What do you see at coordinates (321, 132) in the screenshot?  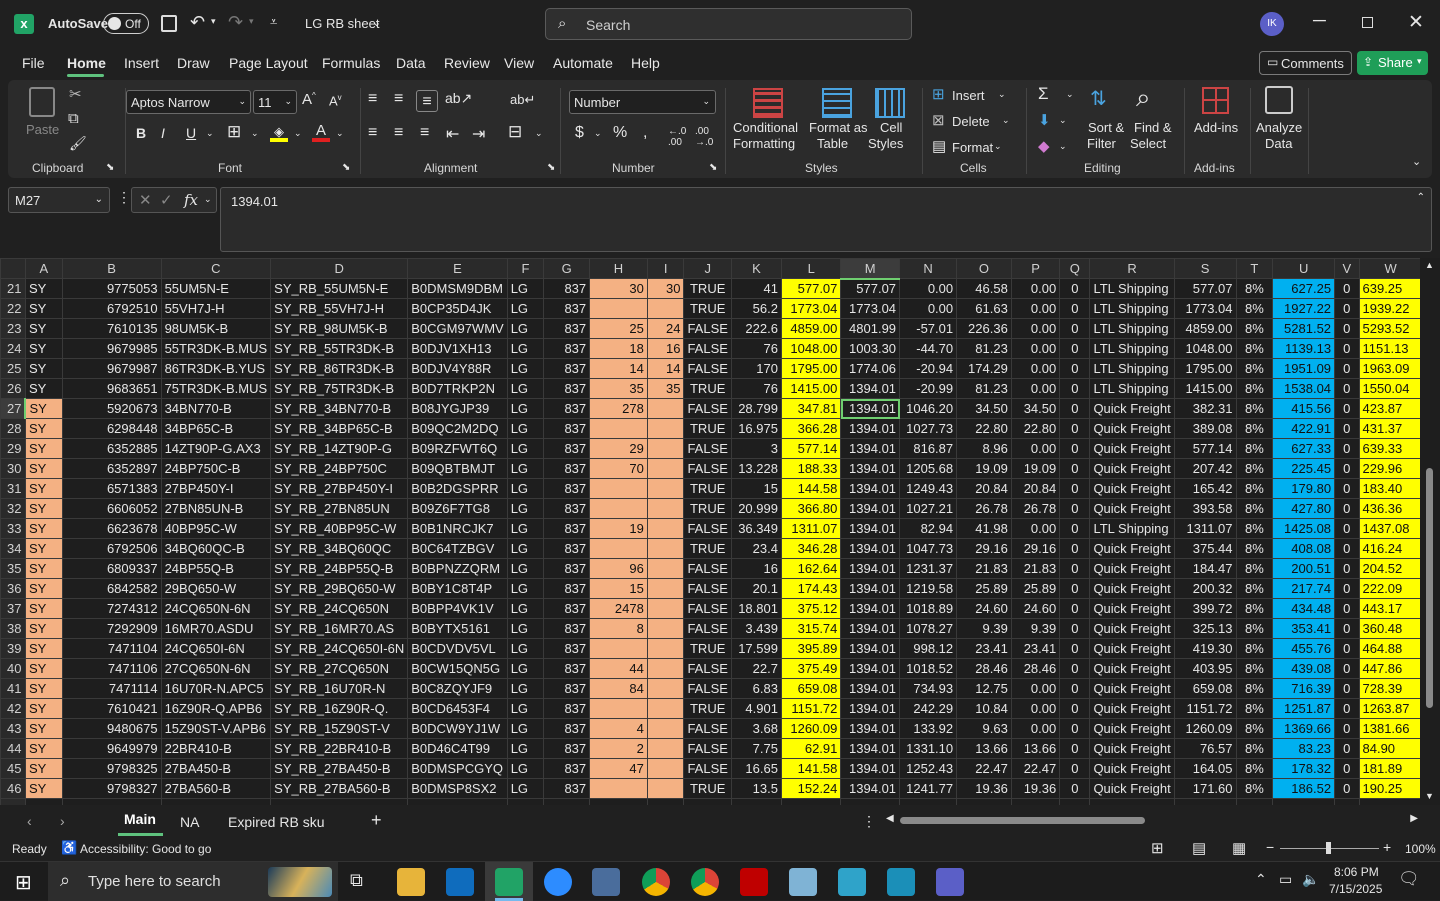 I see `font-color-icon: A` at bounding box center [321, 132].